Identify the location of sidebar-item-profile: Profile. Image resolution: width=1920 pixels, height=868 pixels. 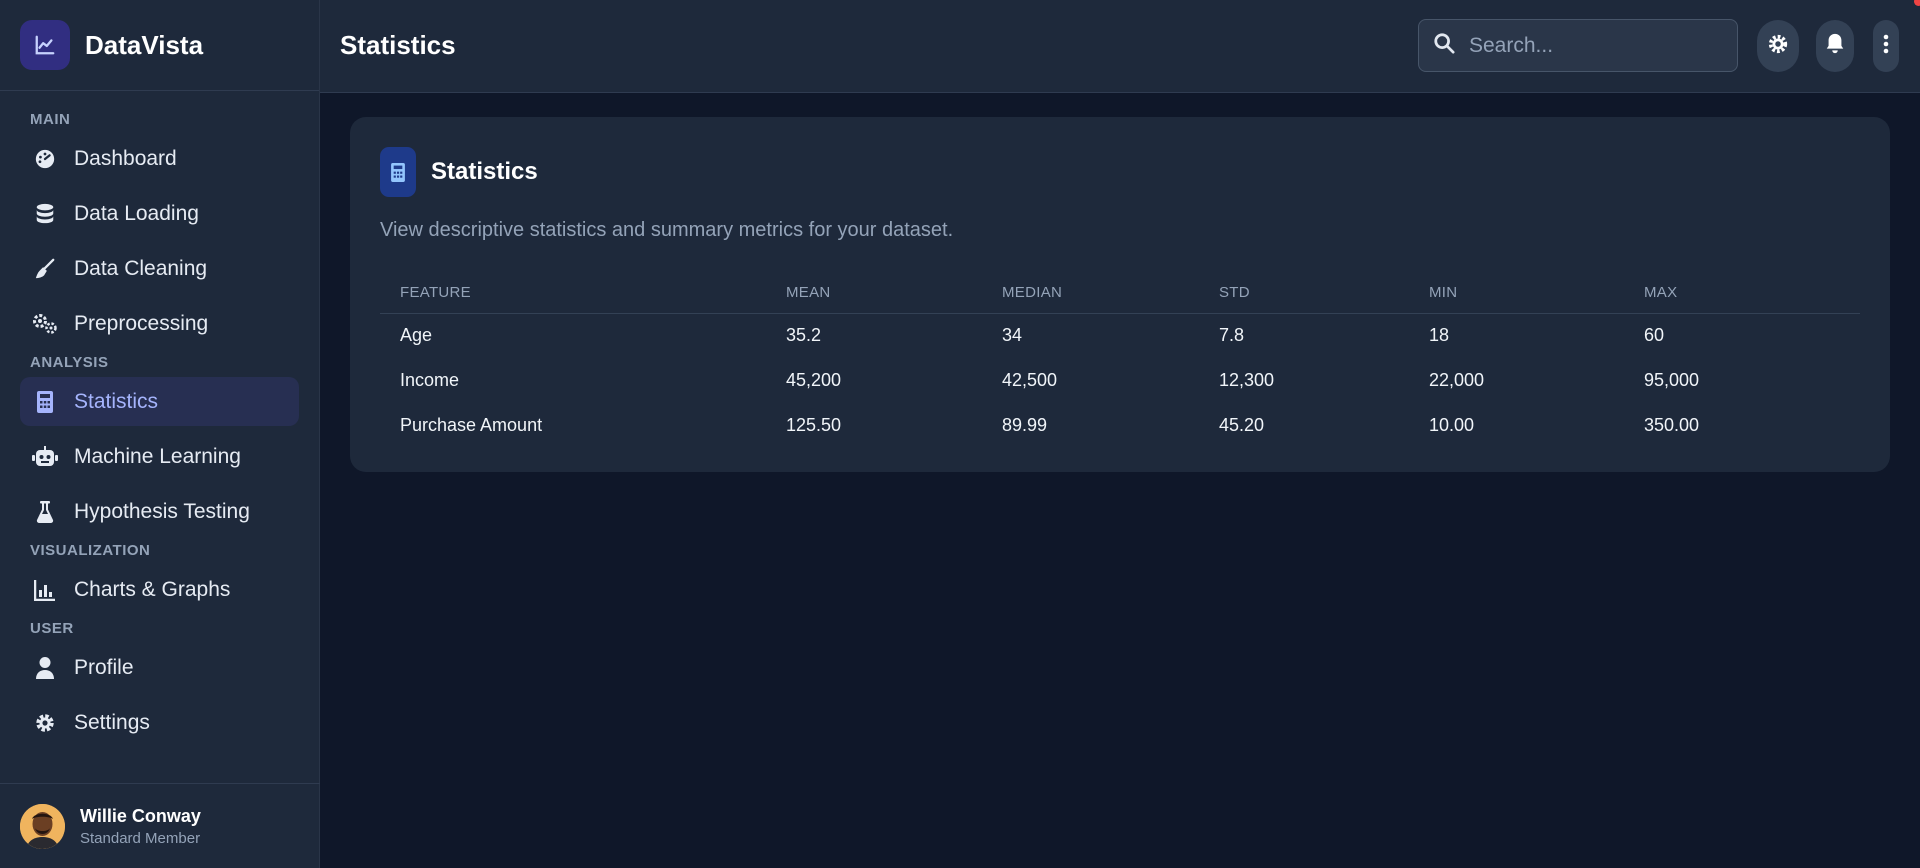
(159, 667).